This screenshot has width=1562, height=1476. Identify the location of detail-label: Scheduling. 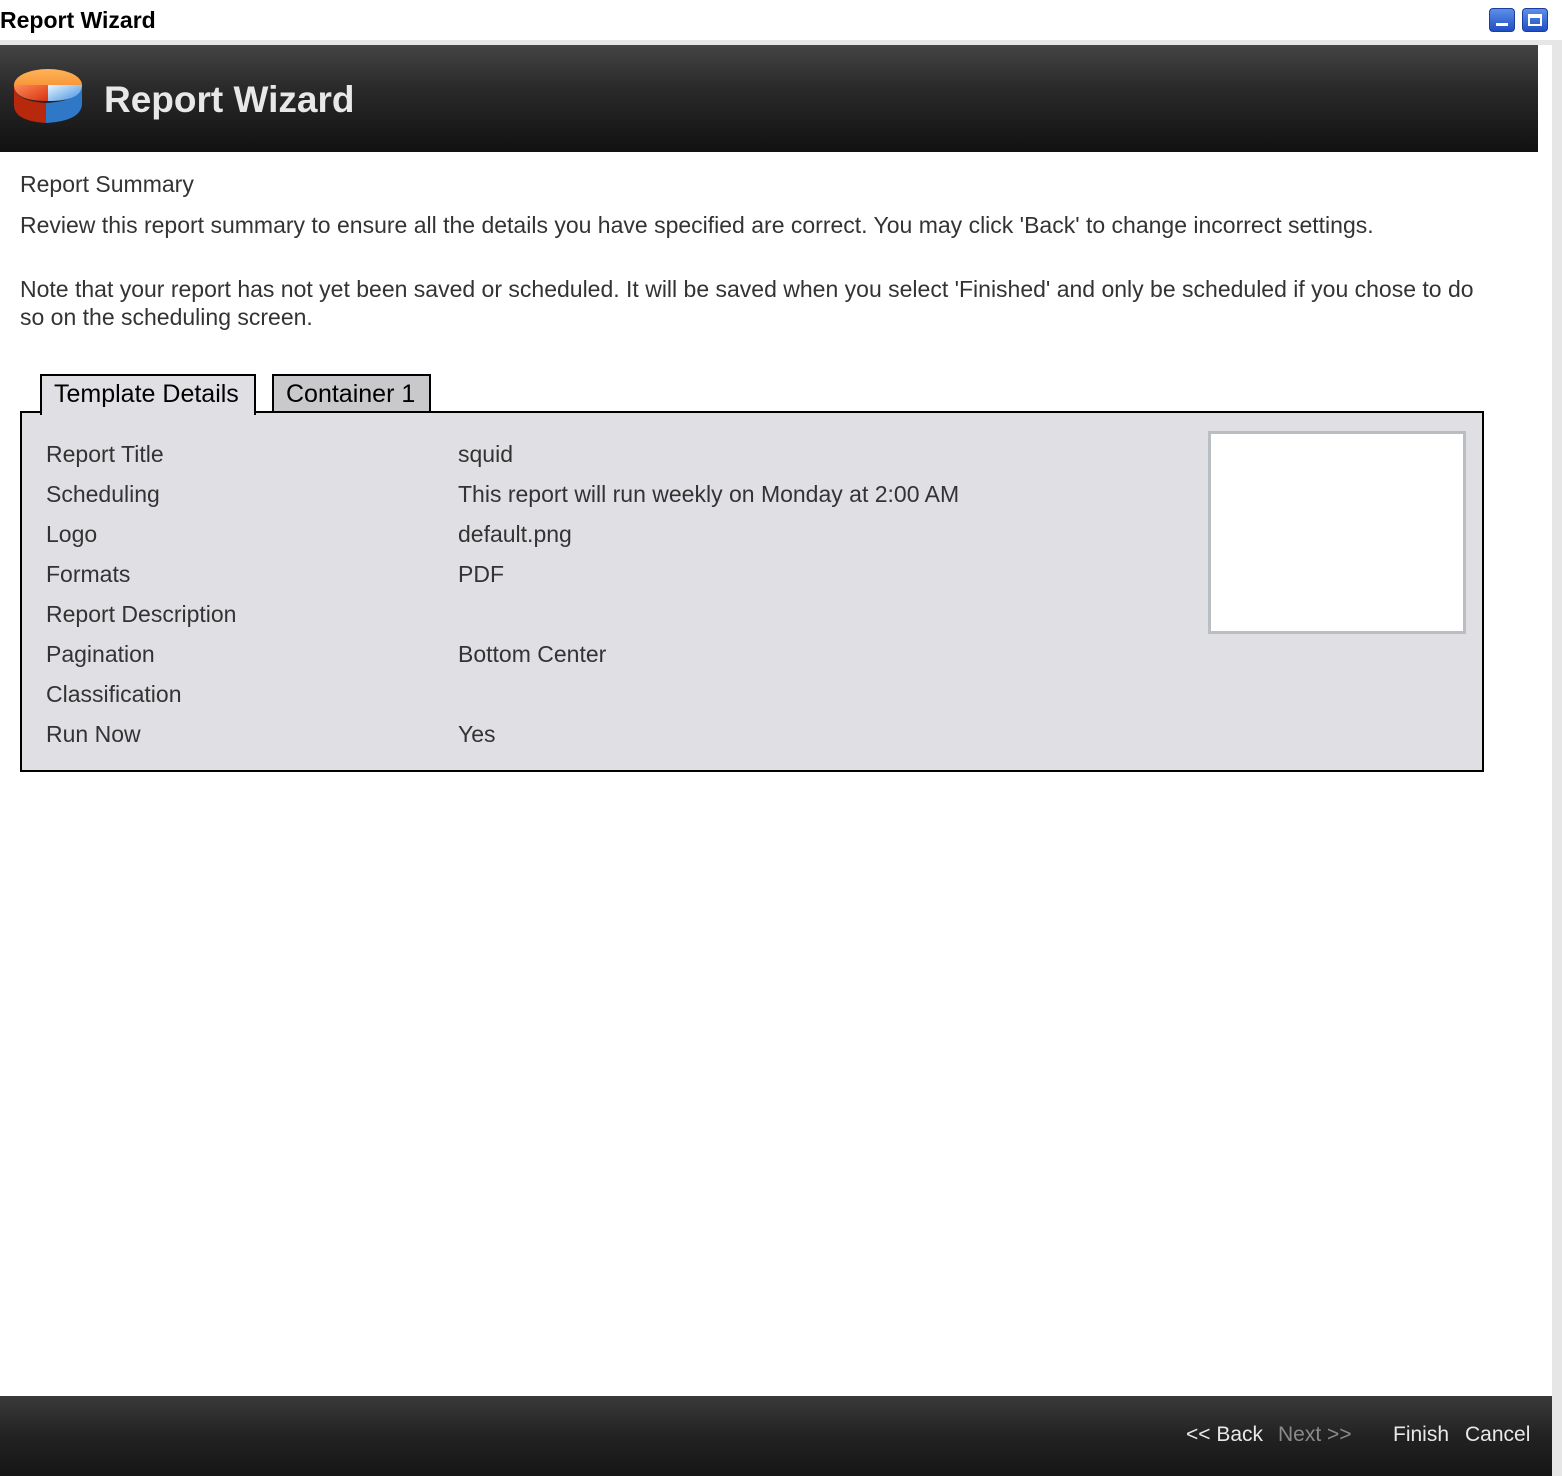
(103, 494).